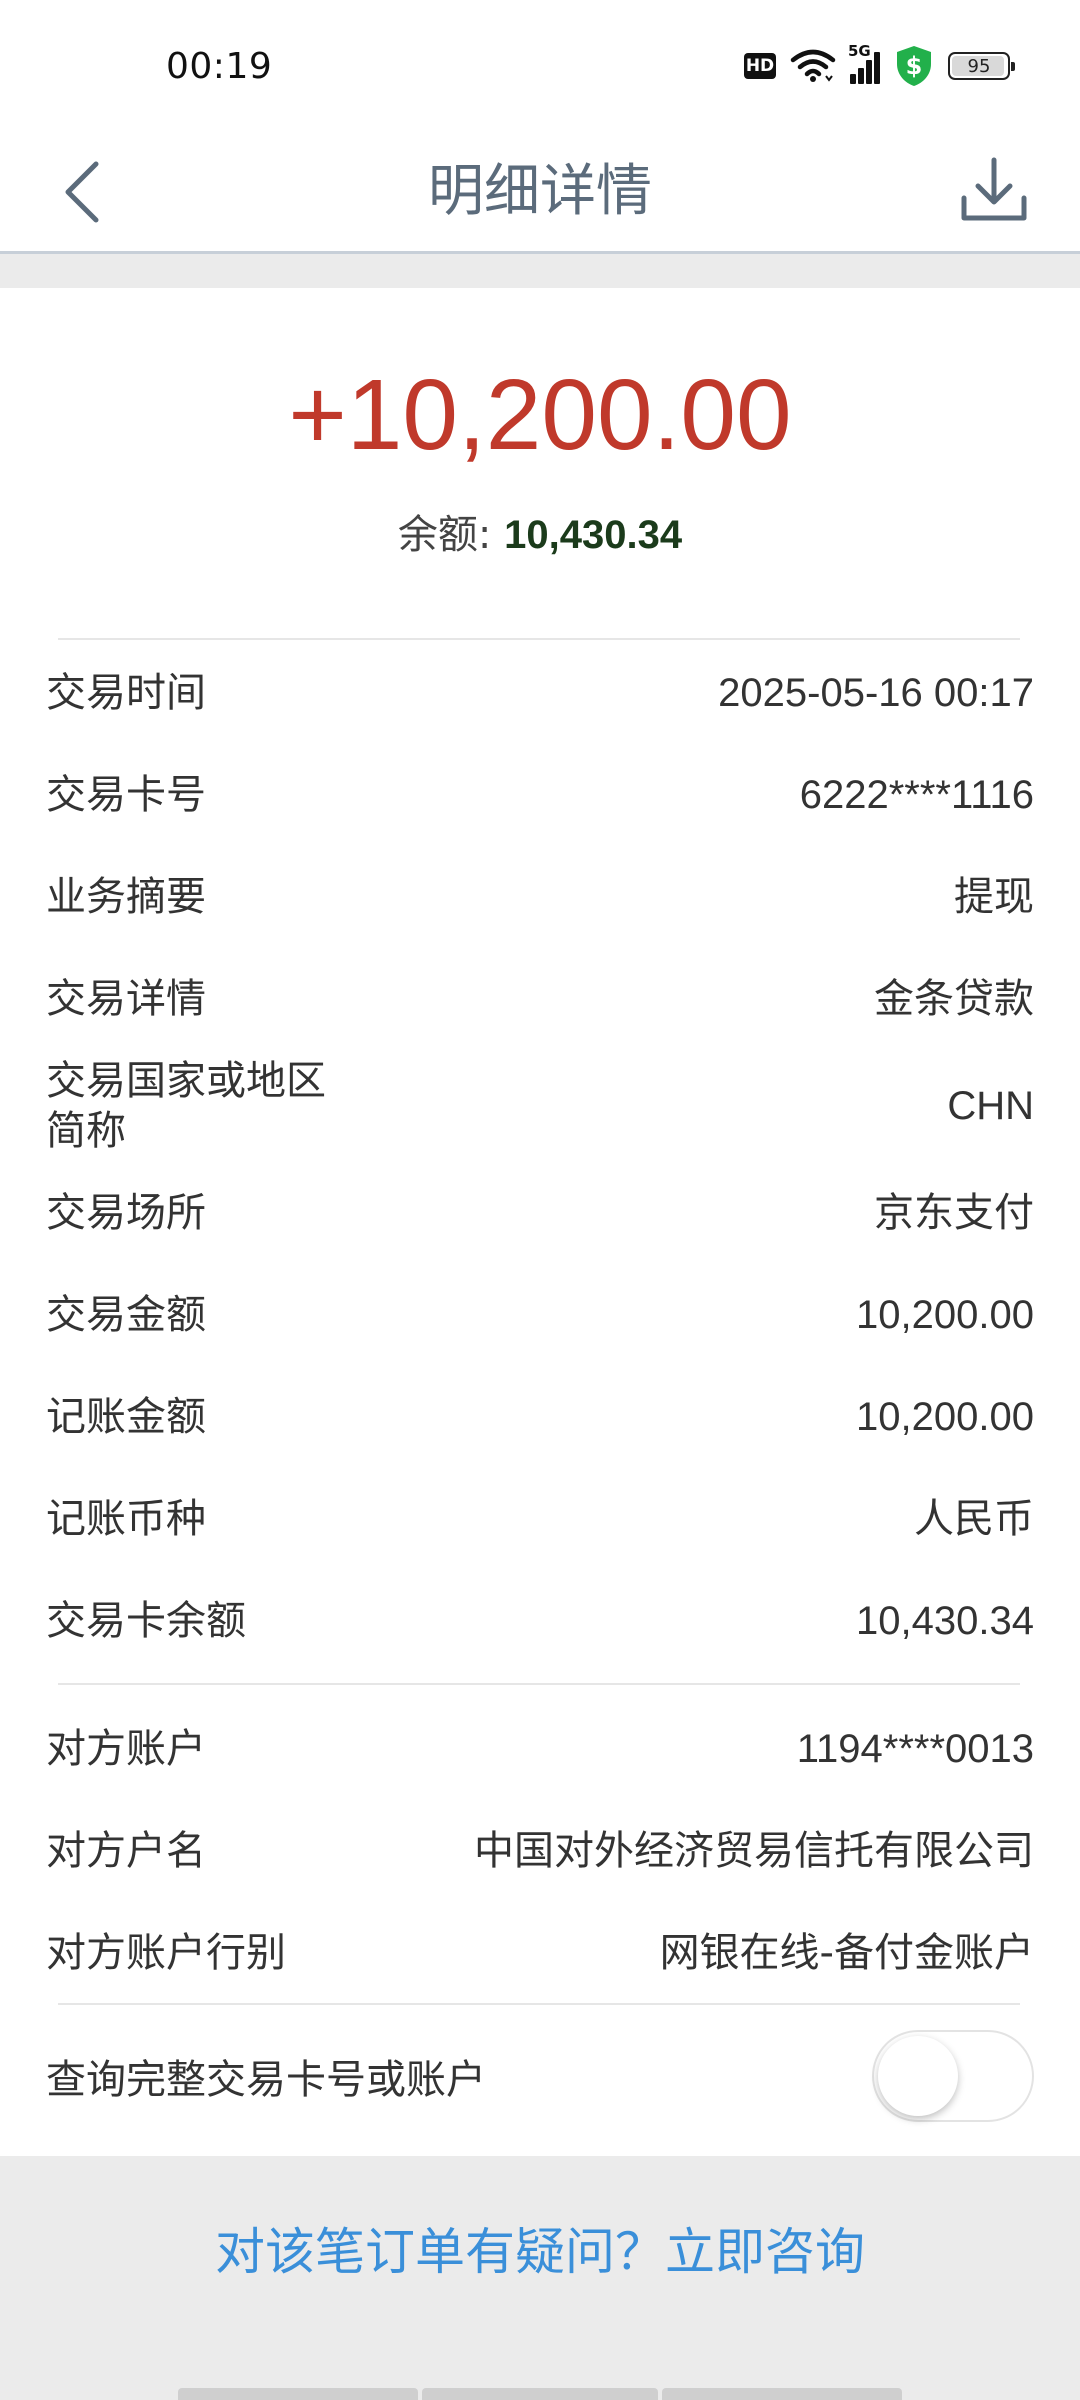  What do you see at coordinates (864, 63) in the screenshot?
I see `signal-icon: 5G` at bounding box center [864, 63].